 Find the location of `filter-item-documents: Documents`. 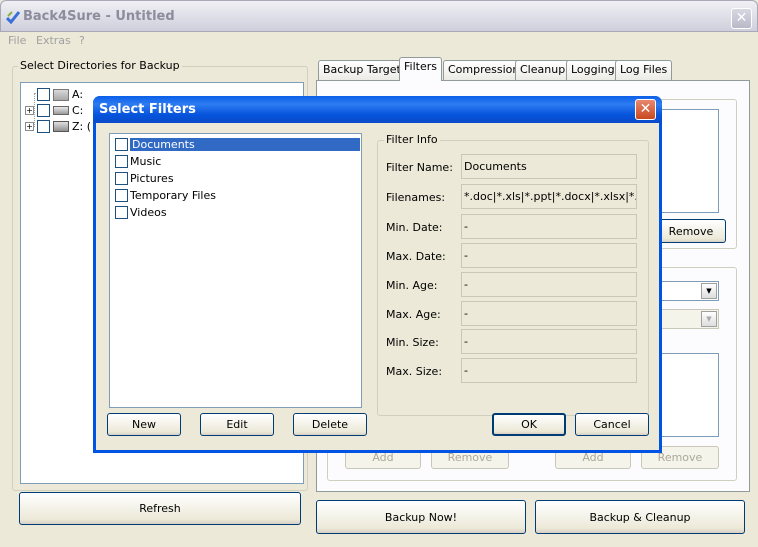

filter-item-documents: Documents is located at coordinates (237, 144).